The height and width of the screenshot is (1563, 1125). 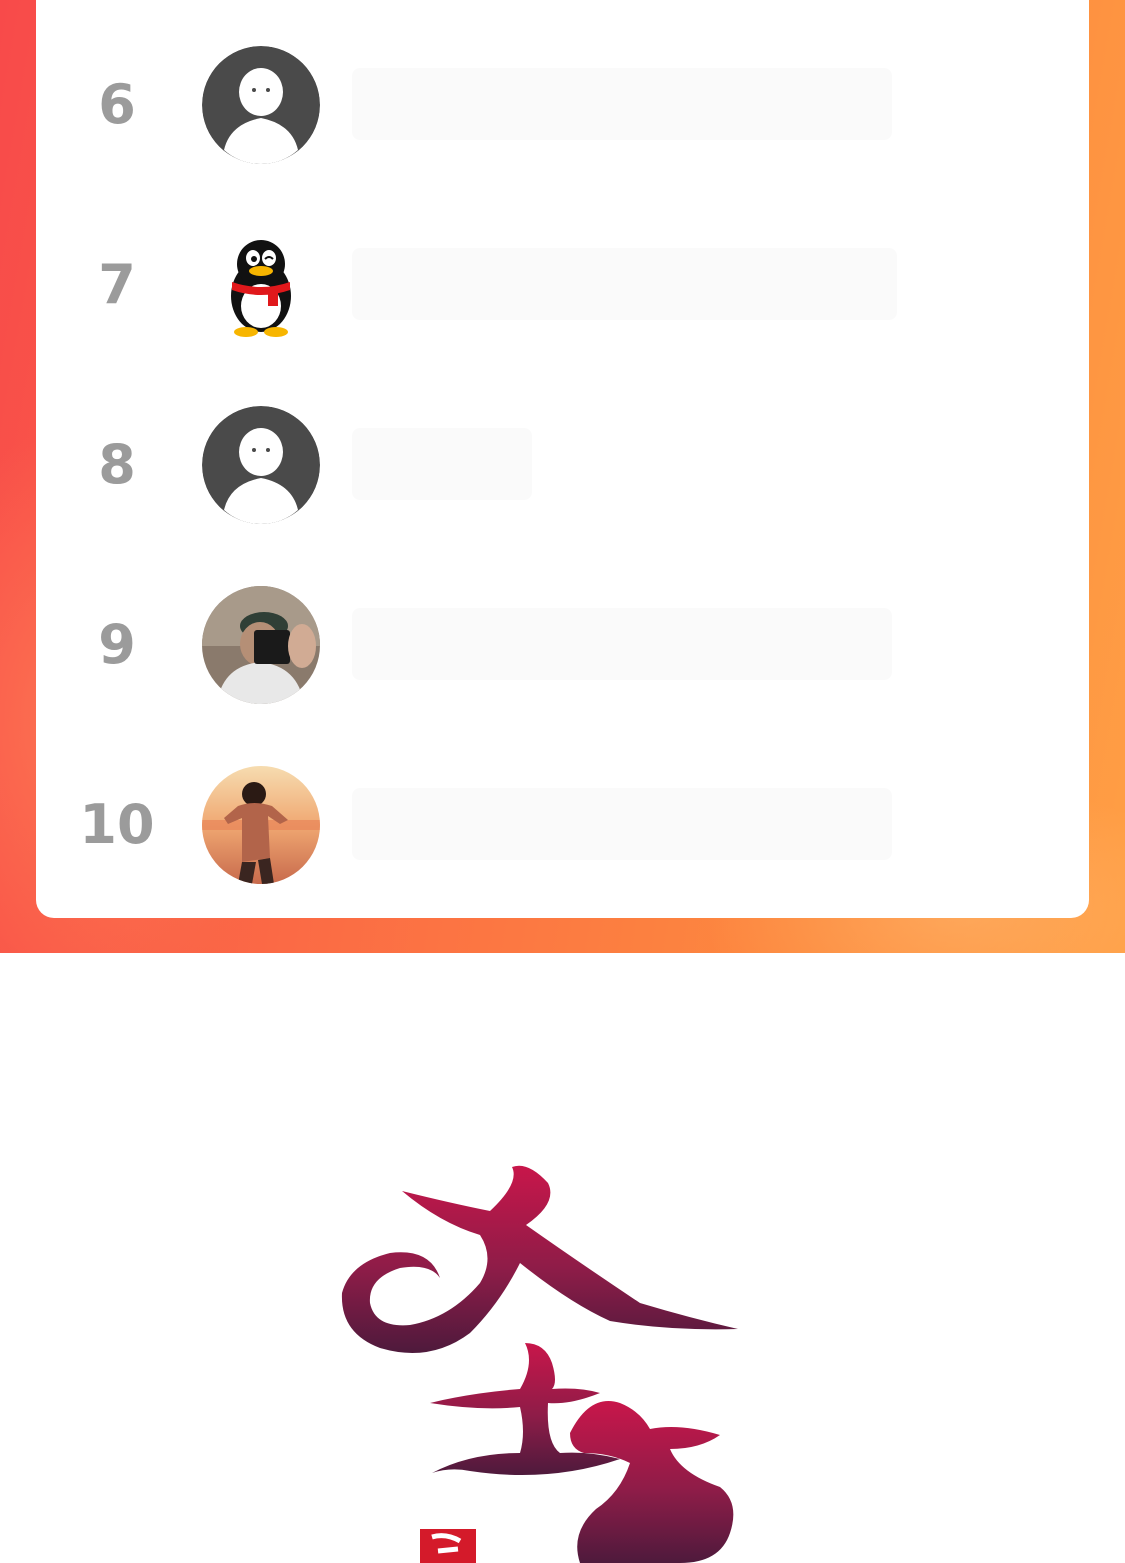 What do you see at coordinates (261, 645) in the screenshot?
I see `photo-selfie-icon` at bounding box center [261, 645].